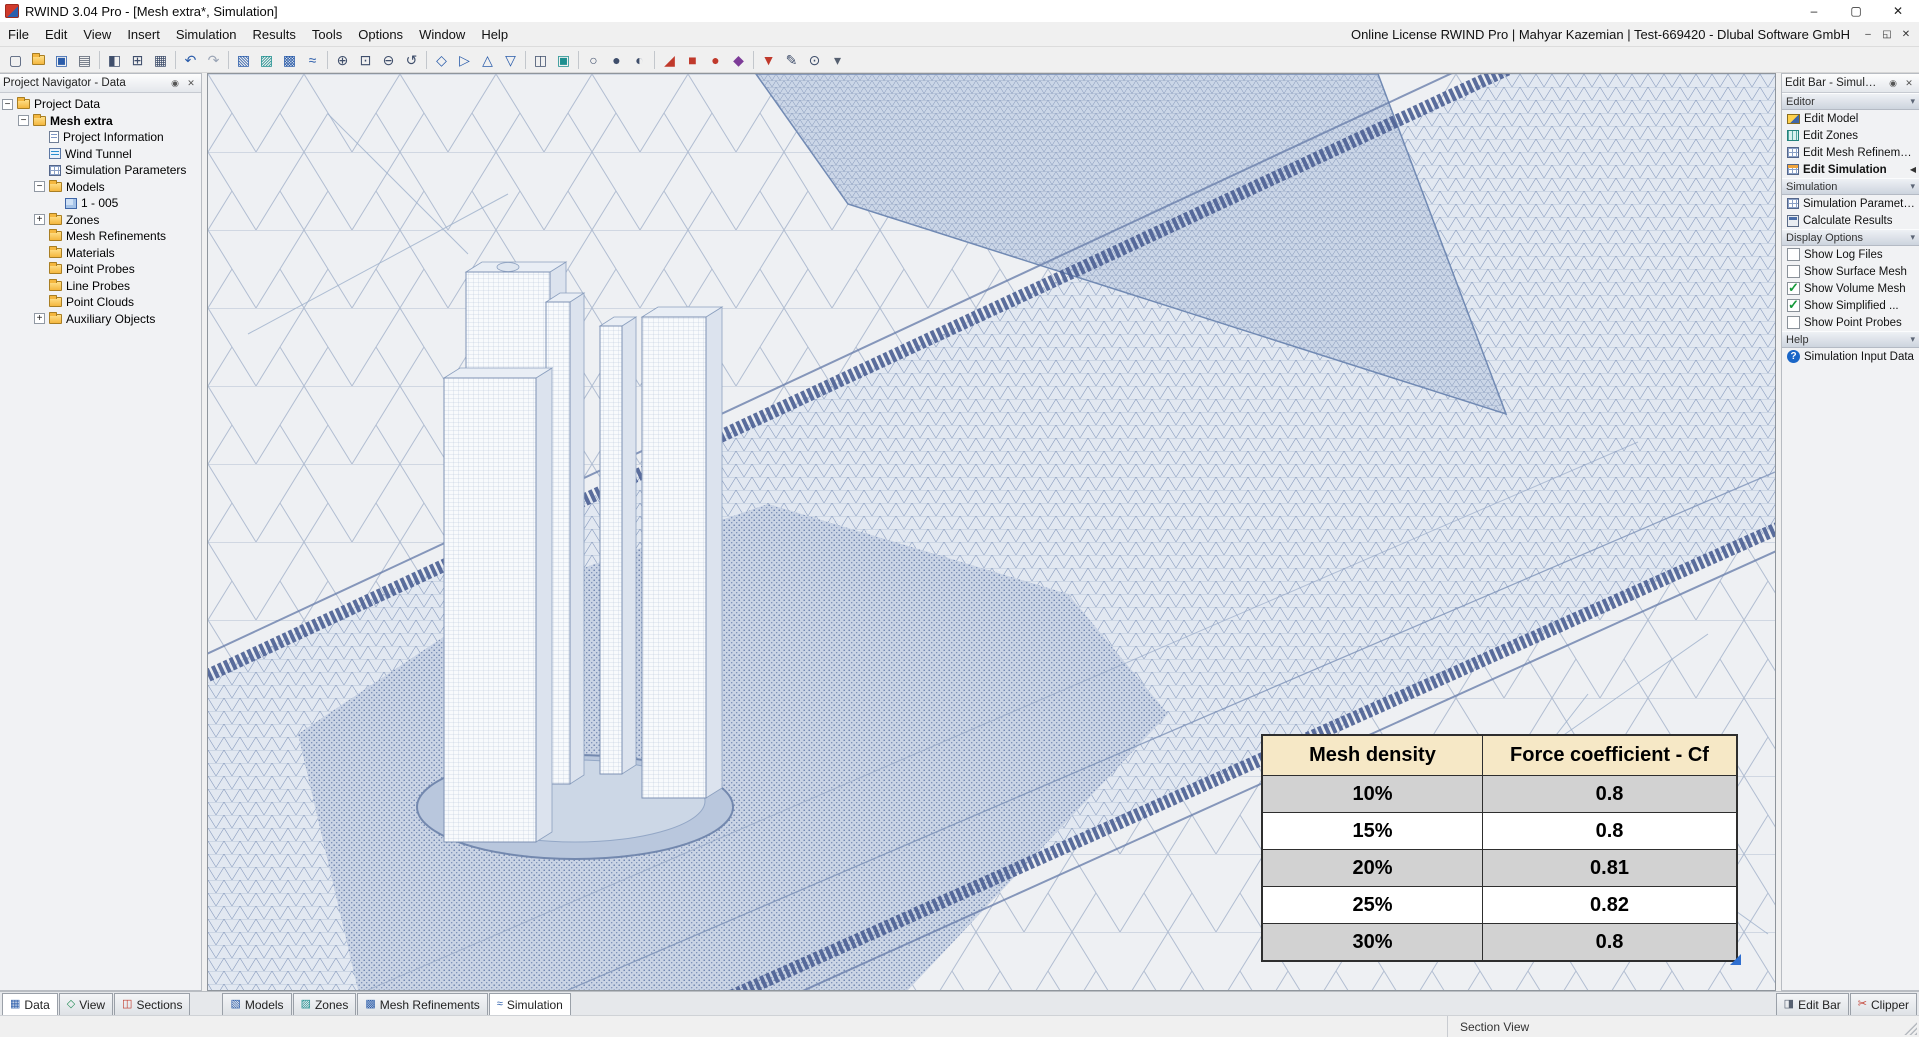 The height and width of the screenshot is (1037, 1919). Describe the element at coordinates (1868, 34) in the screenshot. I see `mdi-minimize-button: –` at that location.